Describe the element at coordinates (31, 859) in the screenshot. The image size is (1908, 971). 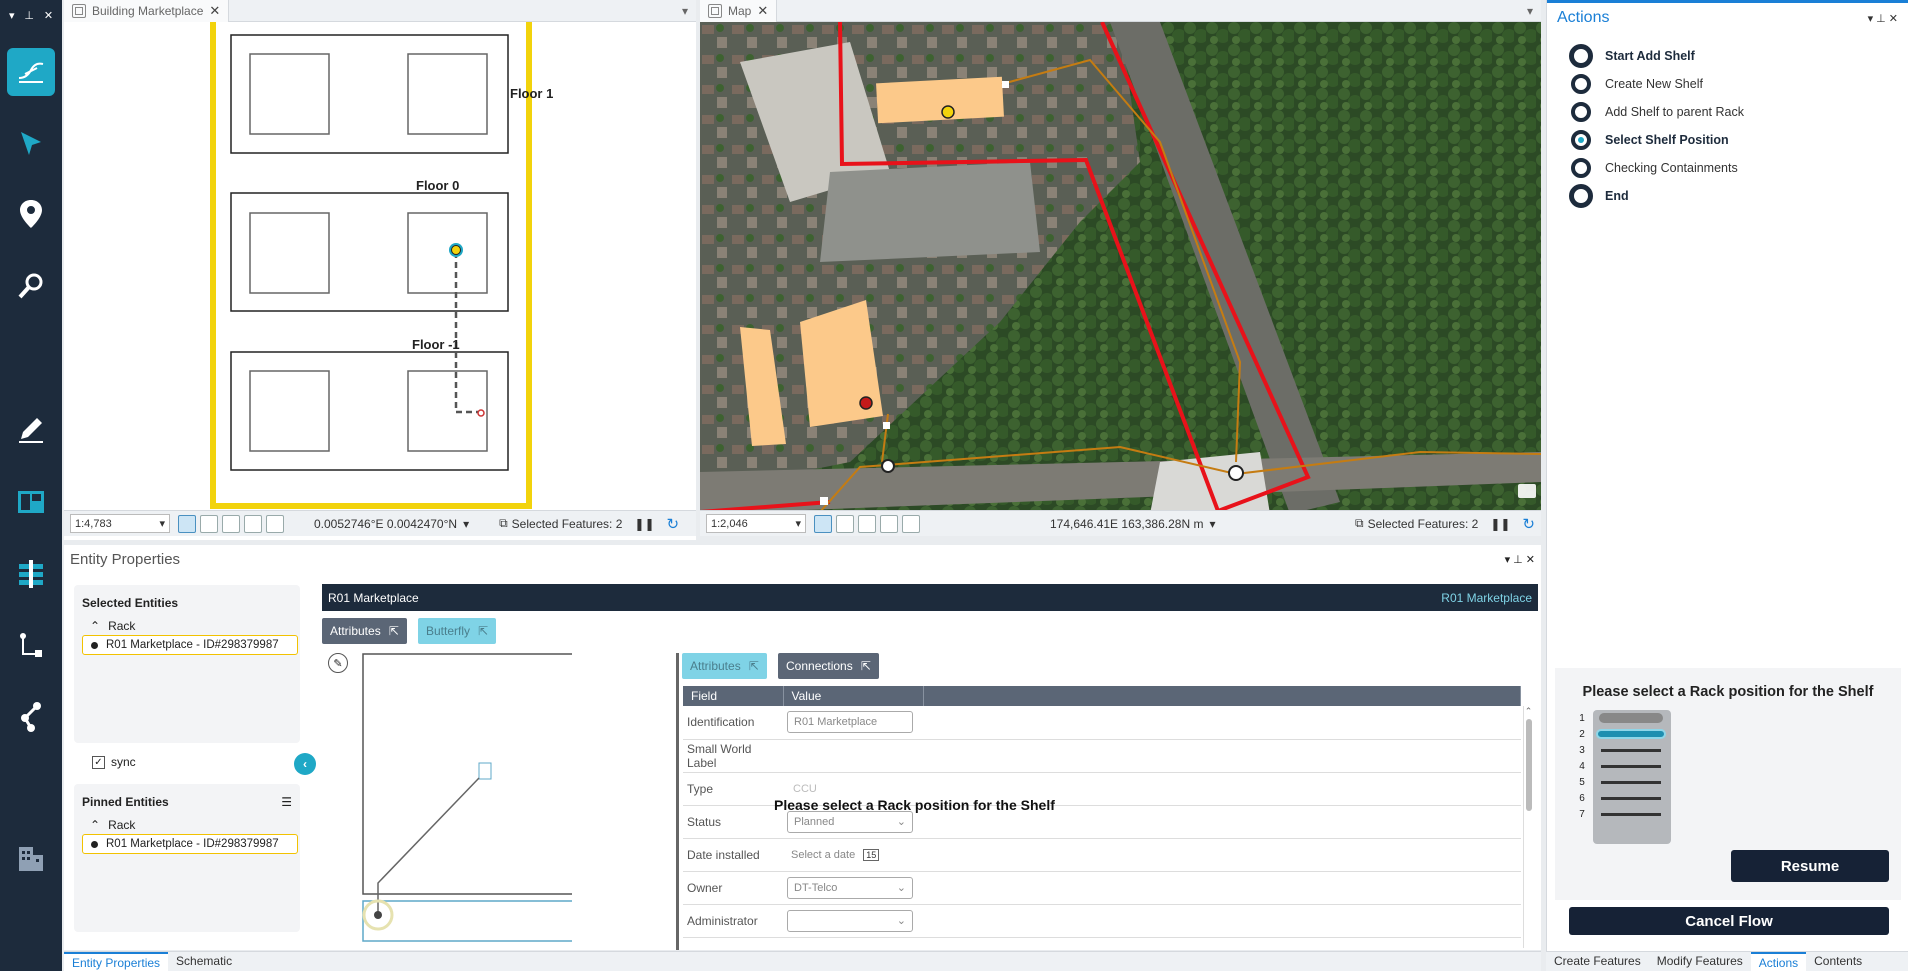
I see `buildings-tool-button` at that location.